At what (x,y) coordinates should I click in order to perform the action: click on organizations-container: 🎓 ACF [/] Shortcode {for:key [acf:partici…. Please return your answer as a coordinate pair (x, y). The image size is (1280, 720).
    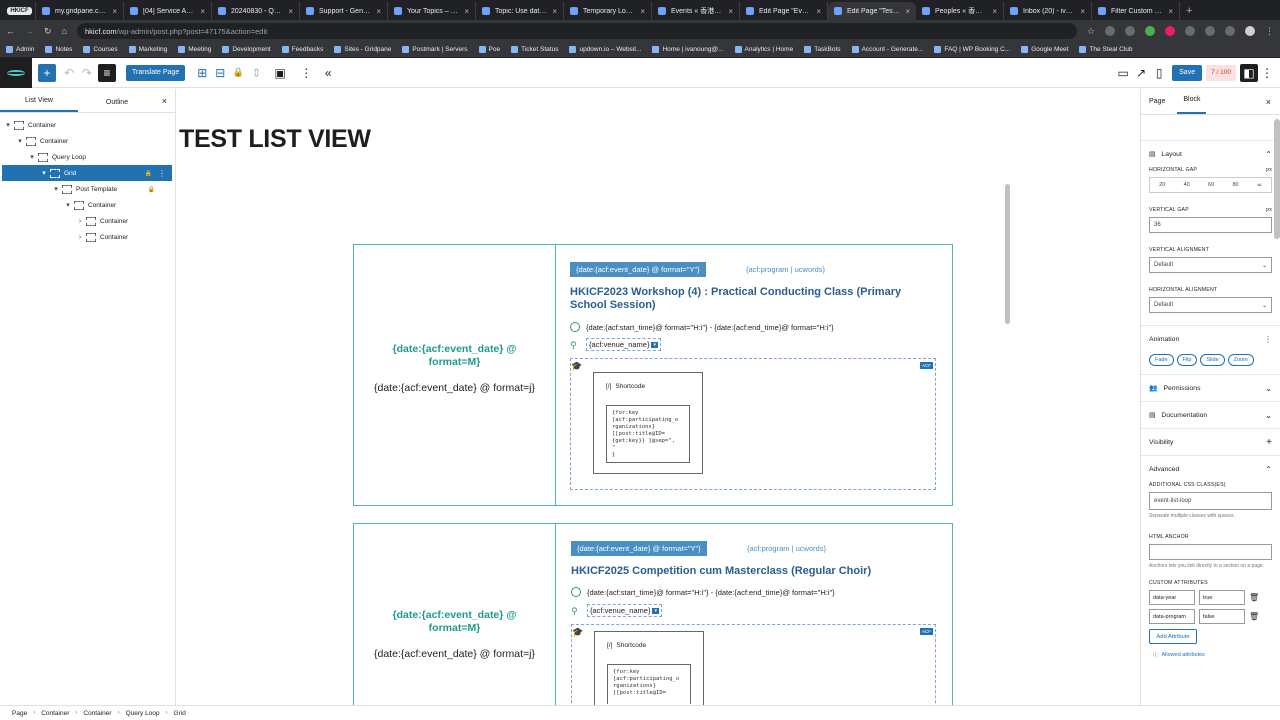
    Looking at the image, I should click on (753, 664).